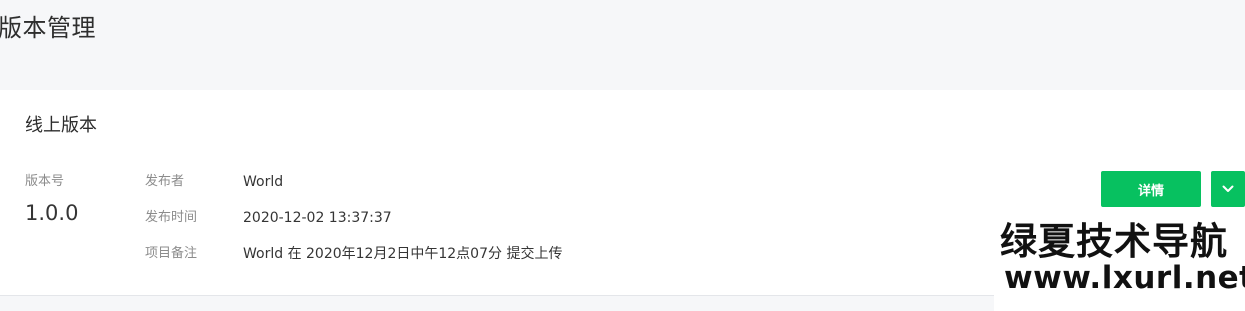 This screenshot has height=311, width=1245. I want to click on publisher-value: World, so click(263, 182).